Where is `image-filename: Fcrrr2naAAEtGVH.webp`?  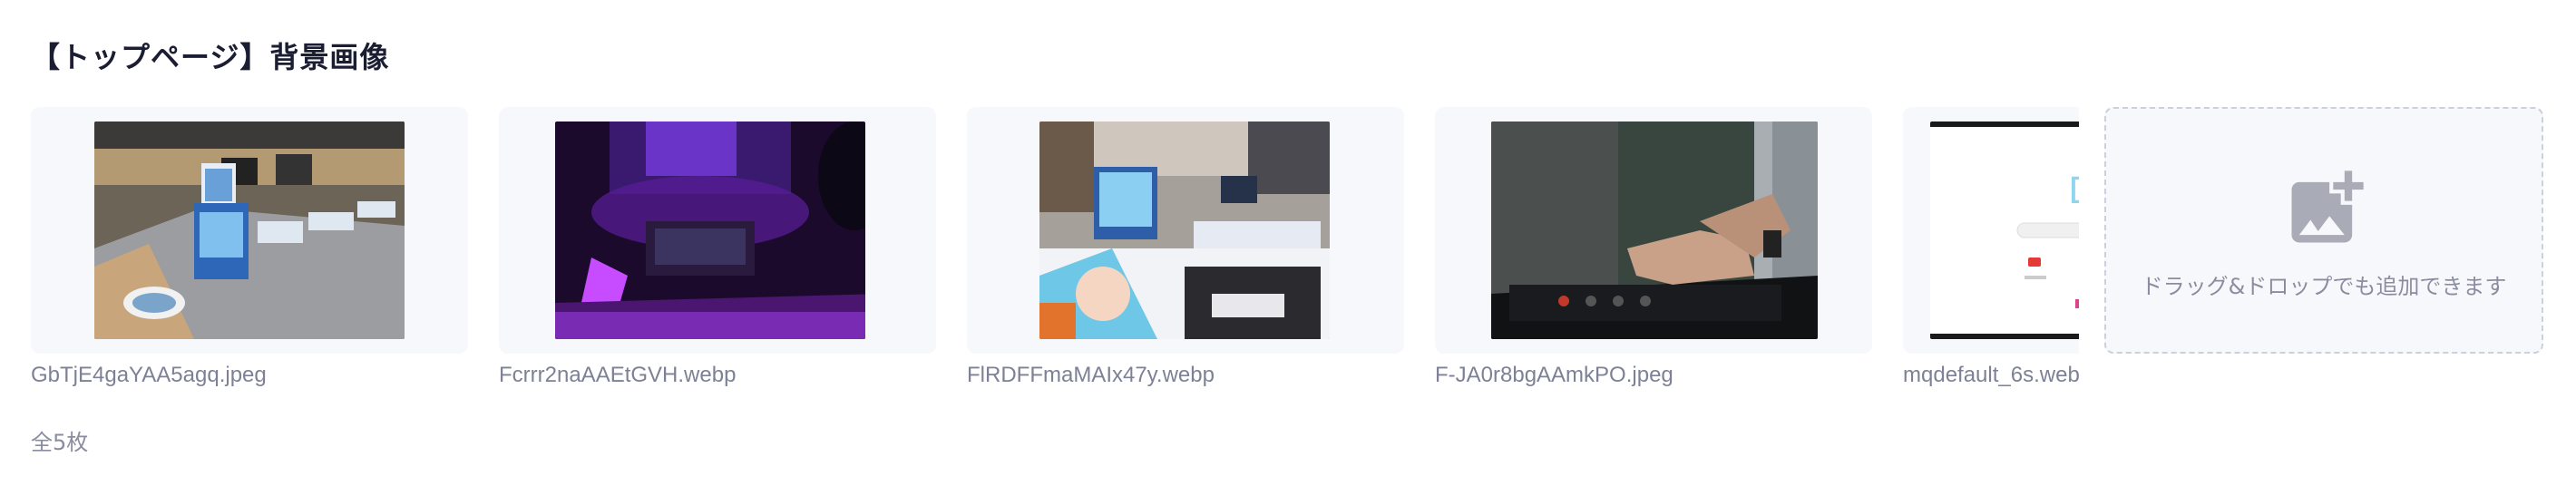
image-filename: Fcrrr2naAAEtGVH.webp is located at coordinates (618, 375).